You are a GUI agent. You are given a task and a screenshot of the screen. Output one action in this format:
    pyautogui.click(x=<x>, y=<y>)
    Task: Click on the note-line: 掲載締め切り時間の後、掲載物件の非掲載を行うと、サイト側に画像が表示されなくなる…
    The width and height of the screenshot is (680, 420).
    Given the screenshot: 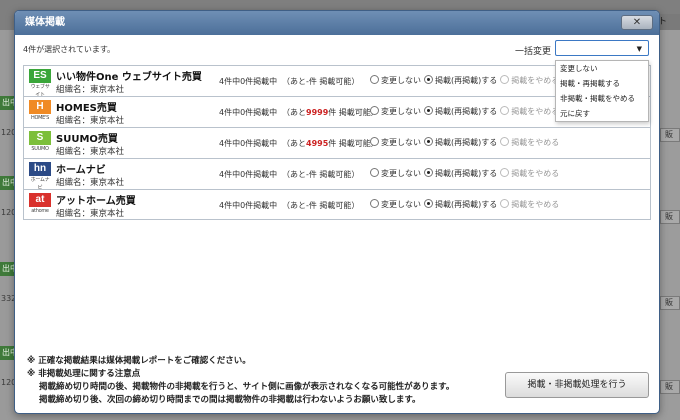 What is the action you would take?
    pyautogui.click(x=247, y=387)
    